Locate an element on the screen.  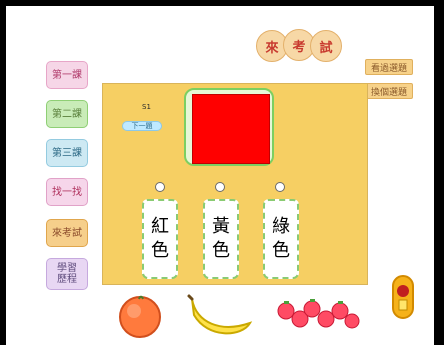
color-swatch is located at coordinates (231, 129).